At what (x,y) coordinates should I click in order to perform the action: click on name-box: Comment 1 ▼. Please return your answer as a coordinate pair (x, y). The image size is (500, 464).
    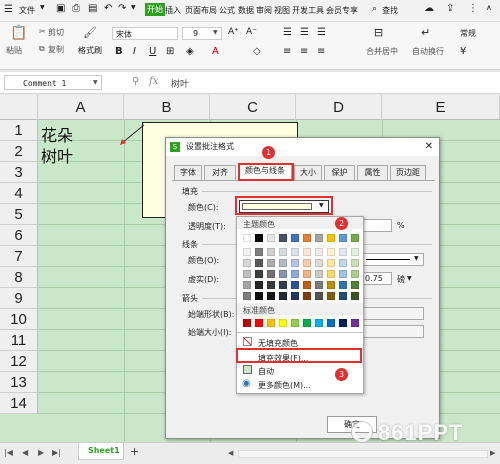
    Looking at the image, I should click on (53, 82).